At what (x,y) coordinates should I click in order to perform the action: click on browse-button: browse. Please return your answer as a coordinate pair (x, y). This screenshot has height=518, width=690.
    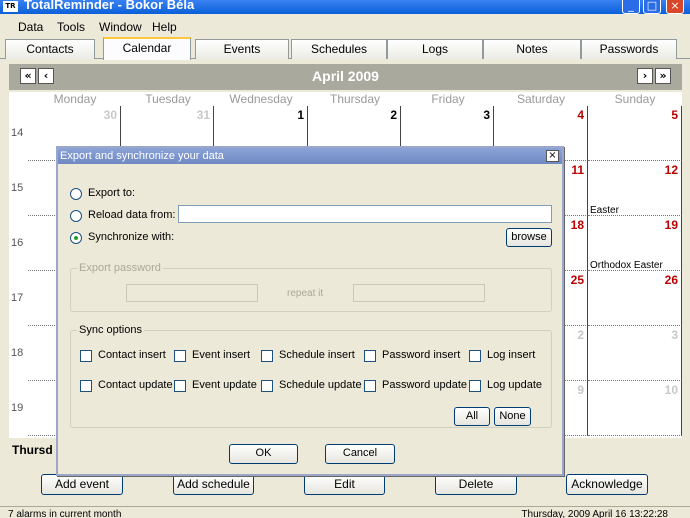
    Looking at the image, I should click on (529, 237).